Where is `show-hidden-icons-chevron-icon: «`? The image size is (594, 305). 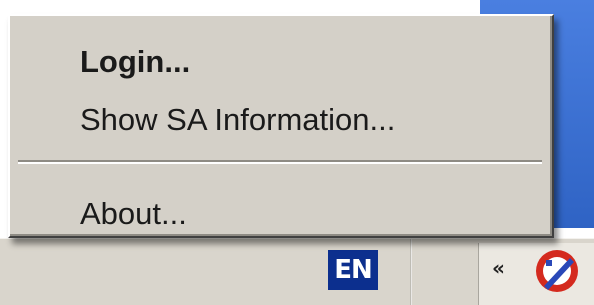 show-hidden-icons-chevron-icon: « is located at coordinates (498, 268).